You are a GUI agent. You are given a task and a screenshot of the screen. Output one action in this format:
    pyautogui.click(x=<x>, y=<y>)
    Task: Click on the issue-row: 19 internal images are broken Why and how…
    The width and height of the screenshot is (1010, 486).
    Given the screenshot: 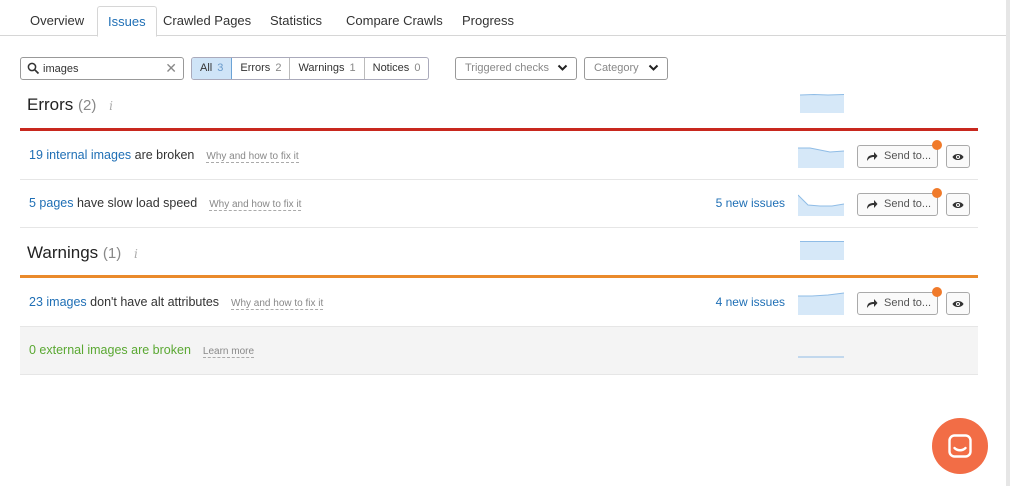 What is the action you would take?
    pyautogui.click(x=499, y=156)
    